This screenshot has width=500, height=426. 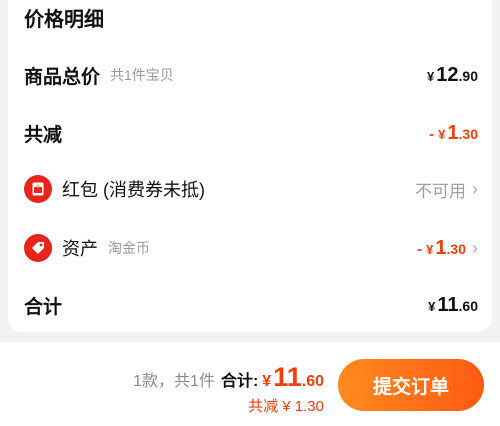 What do you see at coordinates (38, 189) in the screenshot?
I see `red-packet-icon` at bounding box center [38, 189].